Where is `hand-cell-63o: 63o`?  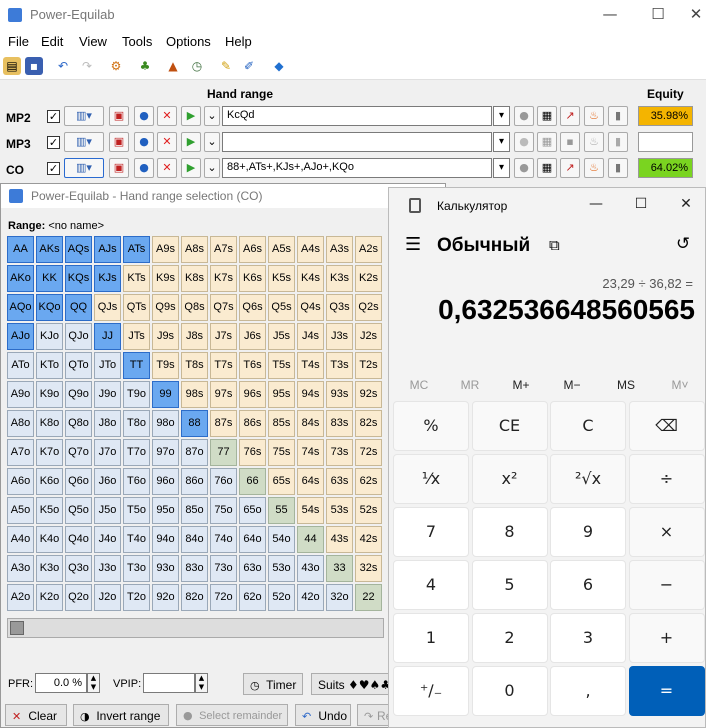 hand-cell-63o: 63o is located at coordinates (252, 568).